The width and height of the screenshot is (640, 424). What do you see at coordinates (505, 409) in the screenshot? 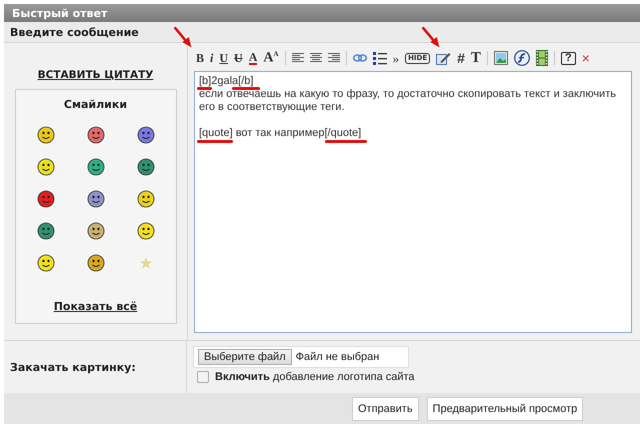
I see `form-button: Предварительный просмотр` at bounding box center [505, 409].